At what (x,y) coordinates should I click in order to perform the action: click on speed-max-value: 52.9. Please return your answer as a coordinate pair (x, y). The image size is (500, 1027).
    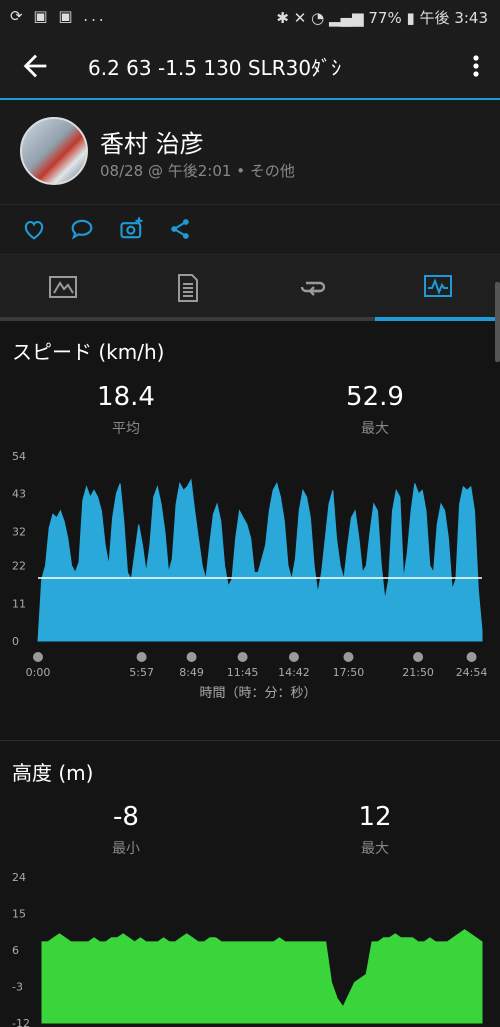
    Looking at the image, I should click on (375, 397).